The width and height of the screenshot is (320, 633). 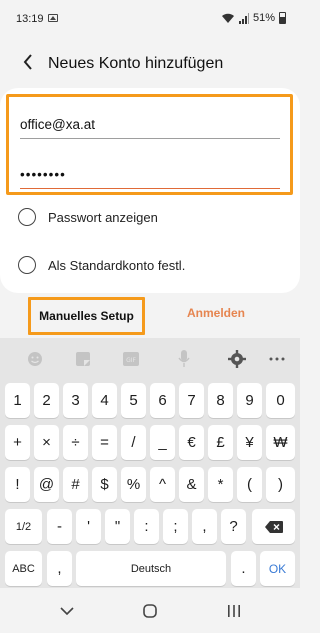 What do you see at coordinates (233, 526) in the screenshot?
I see `key: ?` at bounding box center [233, 526].